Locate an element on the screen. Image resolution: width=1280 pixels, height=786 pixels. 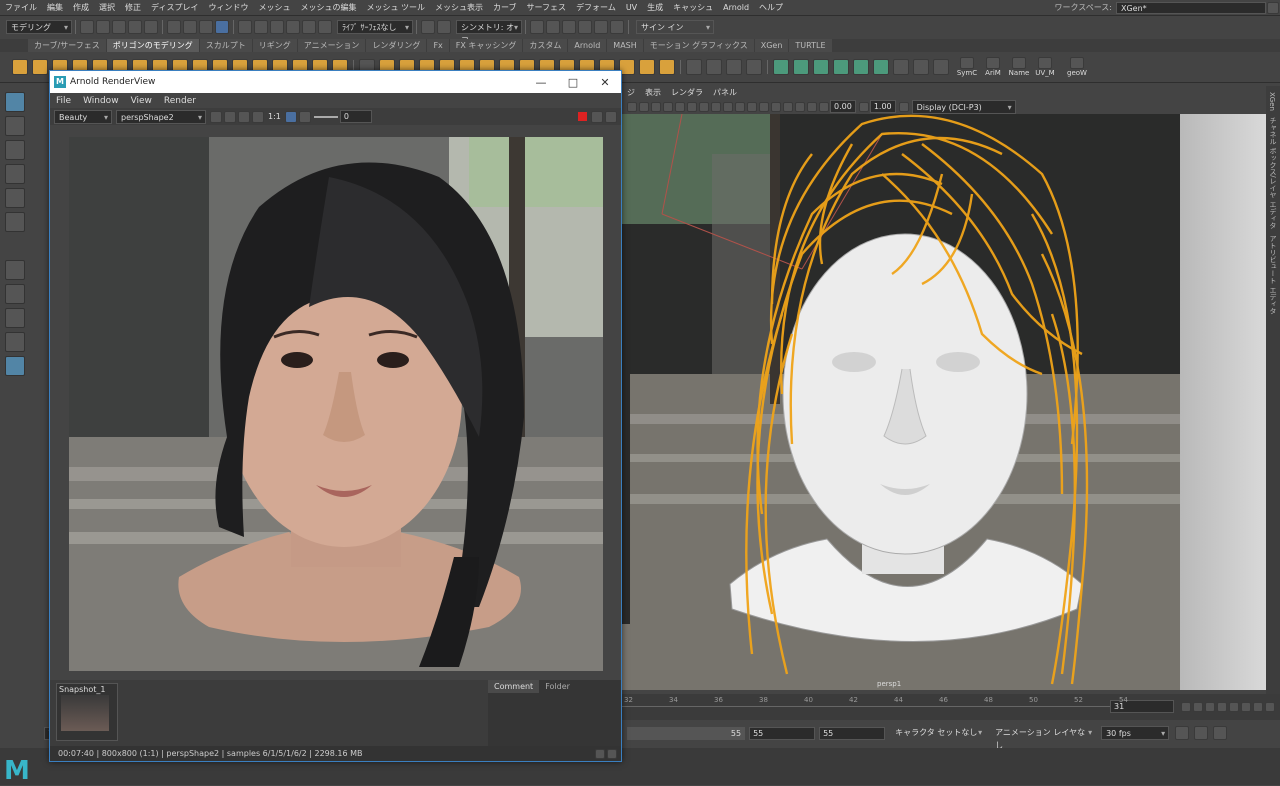
rotate-tool-icon is located at coordinates (15, 198).